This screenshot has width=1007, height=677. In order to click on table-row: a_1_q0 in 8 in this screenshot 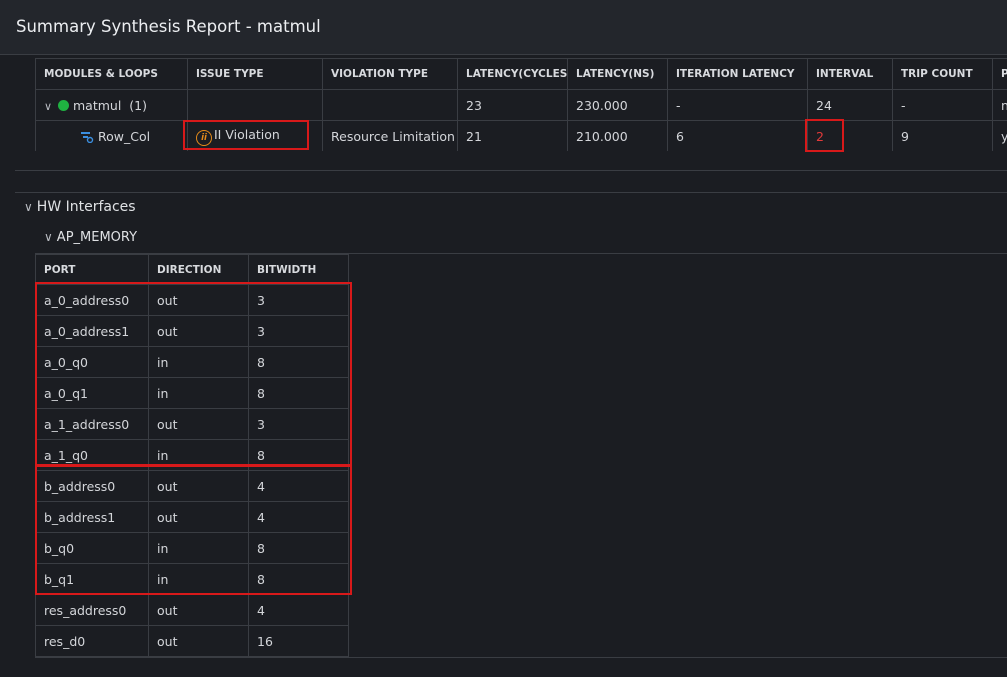, I will do `click(192, 455)`.